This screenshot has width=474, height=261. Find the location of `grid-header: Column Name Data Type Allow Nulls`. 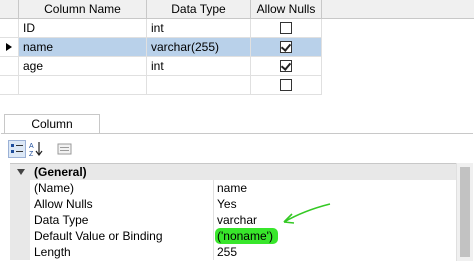

grid-header: Column Name Data Type Allow Nulls is located at coordinates (237, 9).